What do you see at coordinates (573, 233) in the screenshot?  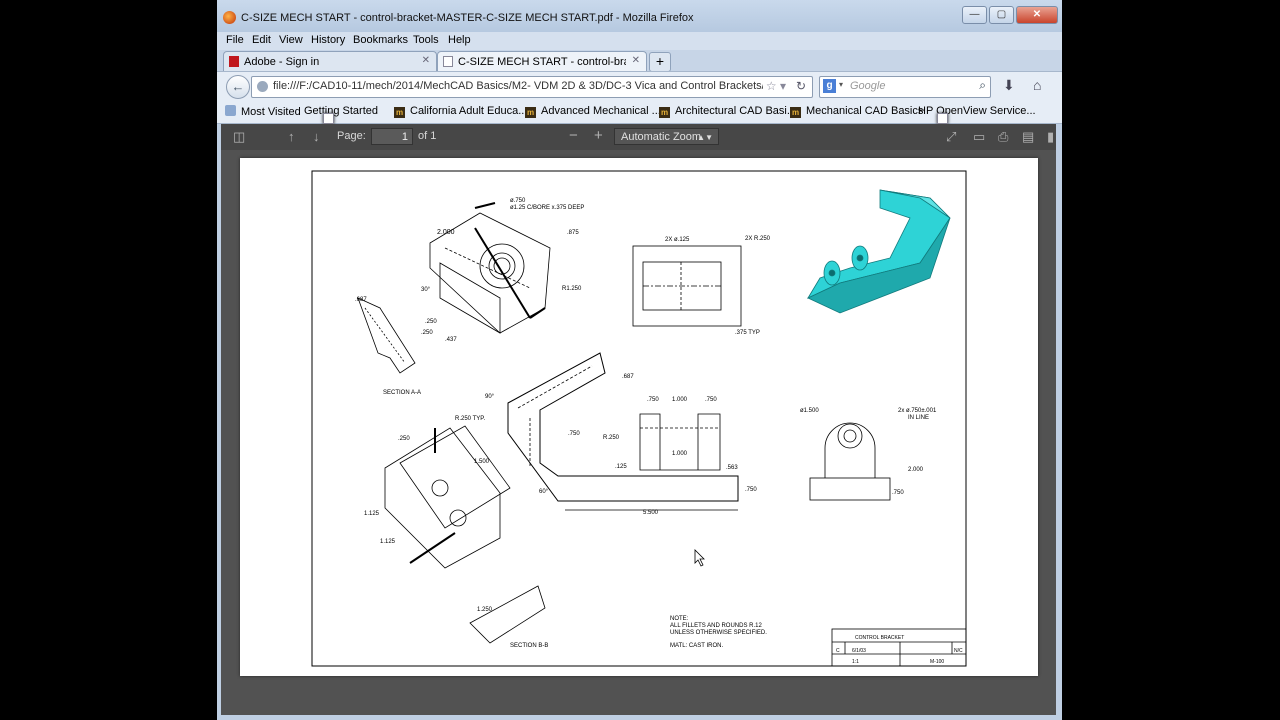 I see `dim-875: .875` at bounding box center [573, 233].